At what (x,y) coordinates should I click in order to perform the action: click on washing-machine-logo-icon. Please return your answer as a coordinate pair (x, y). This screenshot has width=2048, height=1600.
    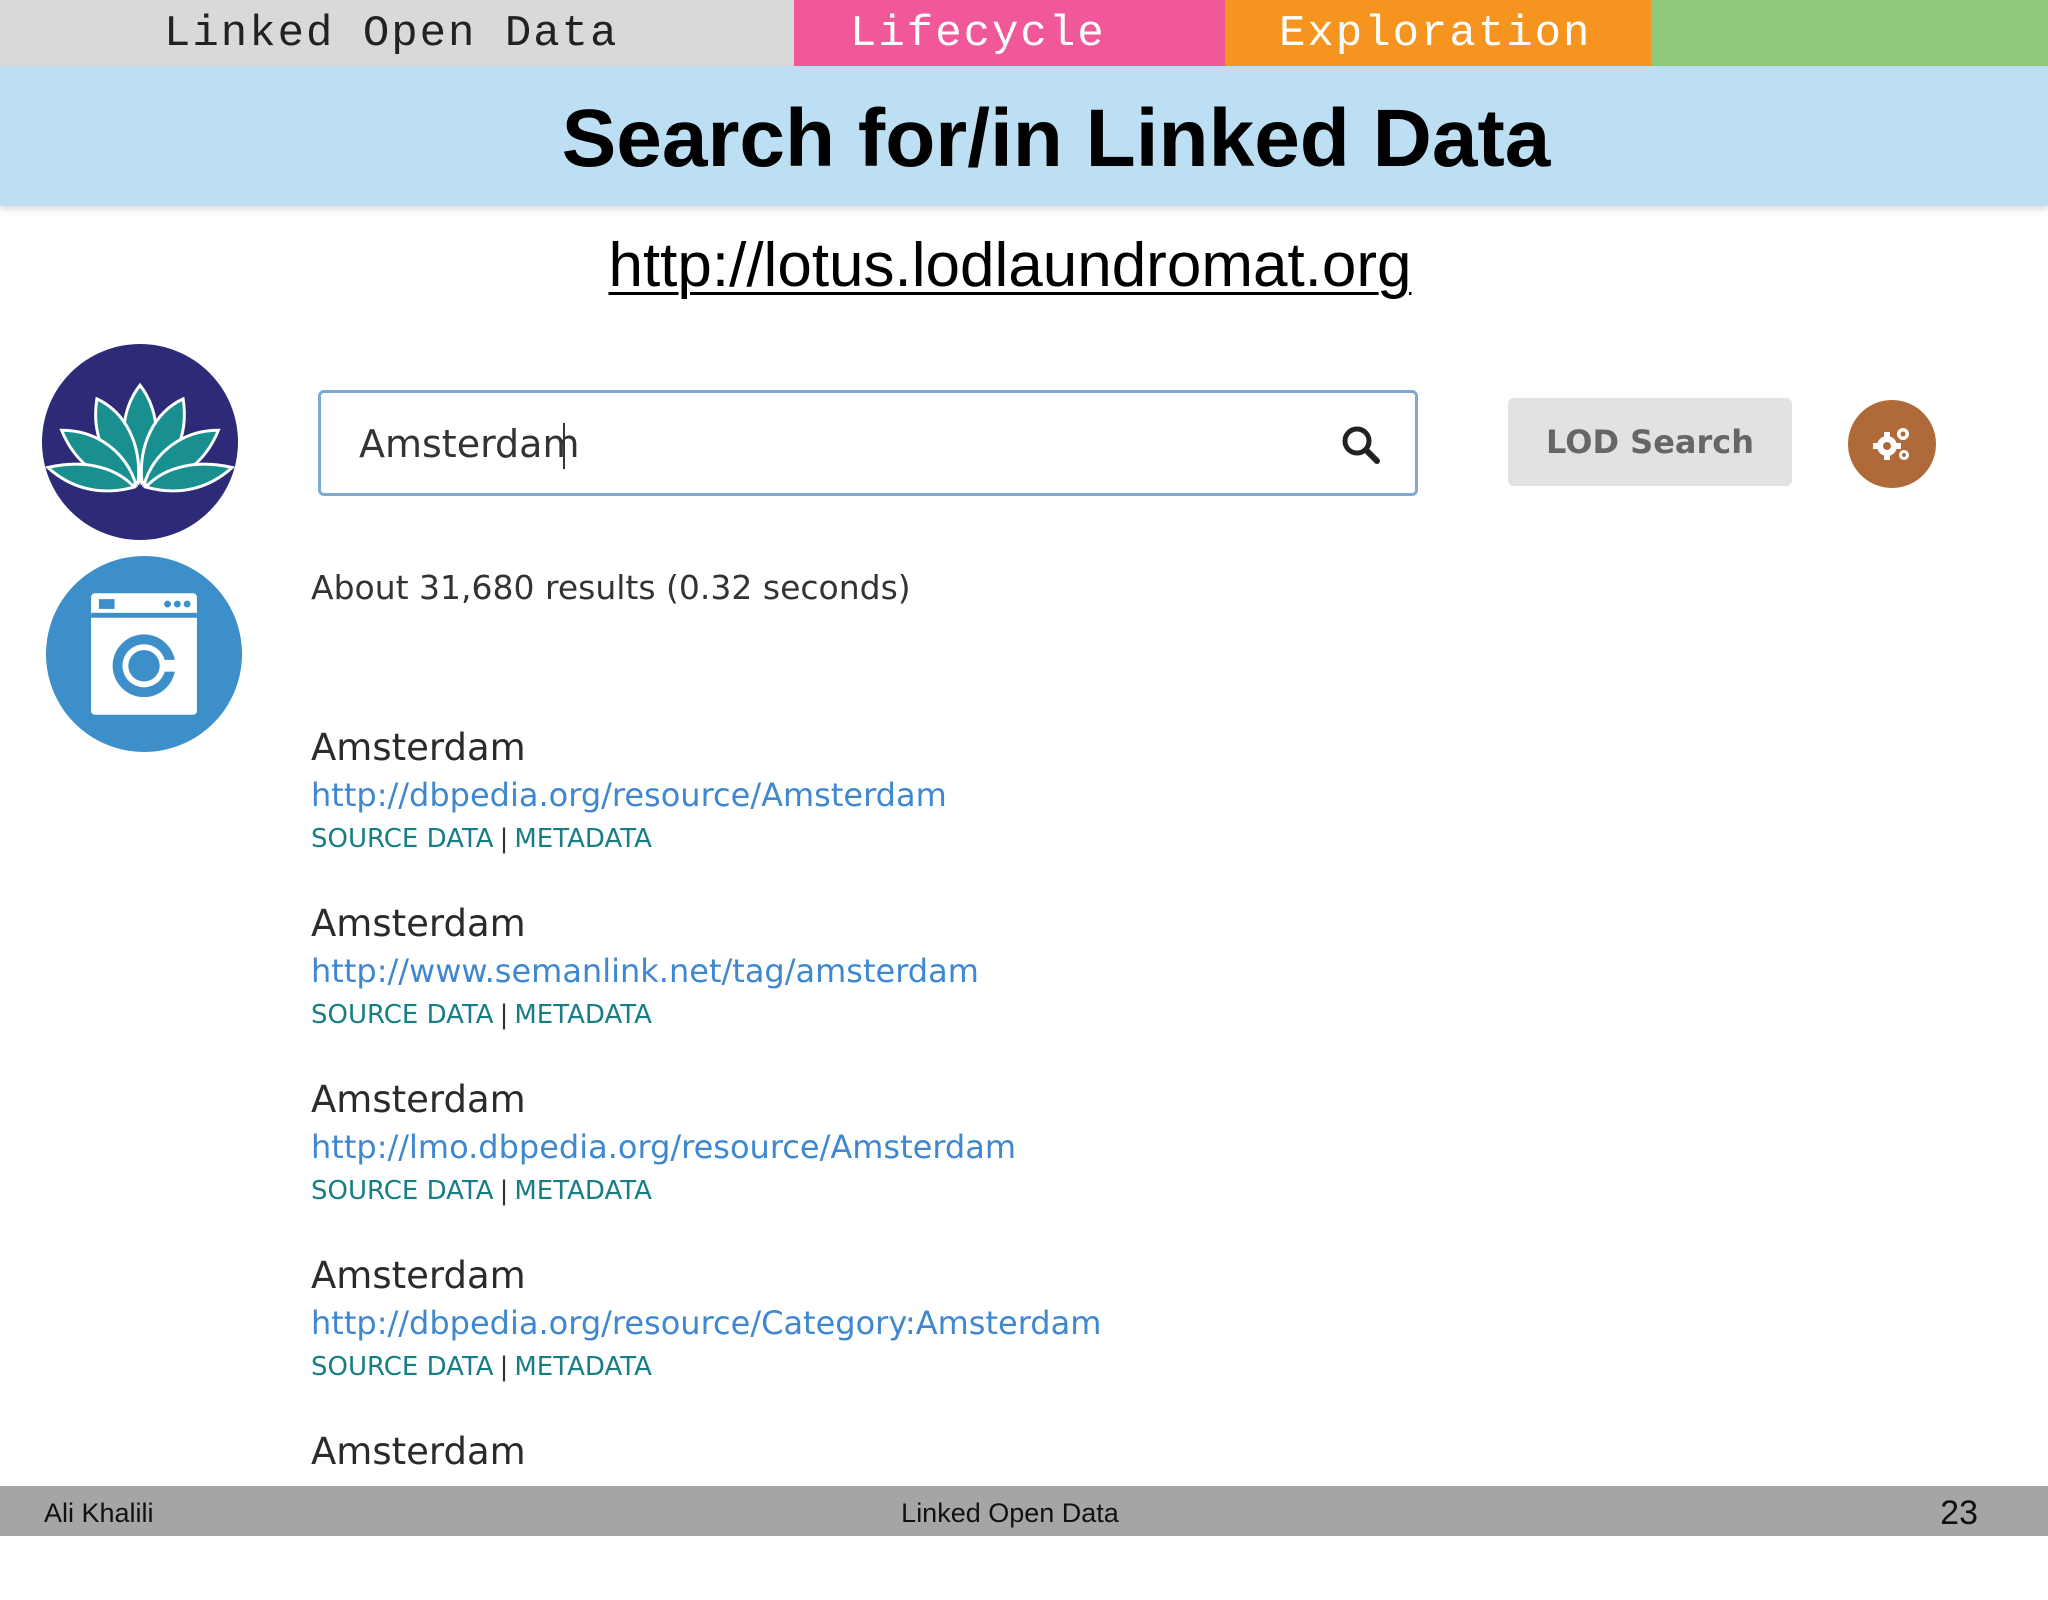
    Looking at the image, I should click on (144, 654).